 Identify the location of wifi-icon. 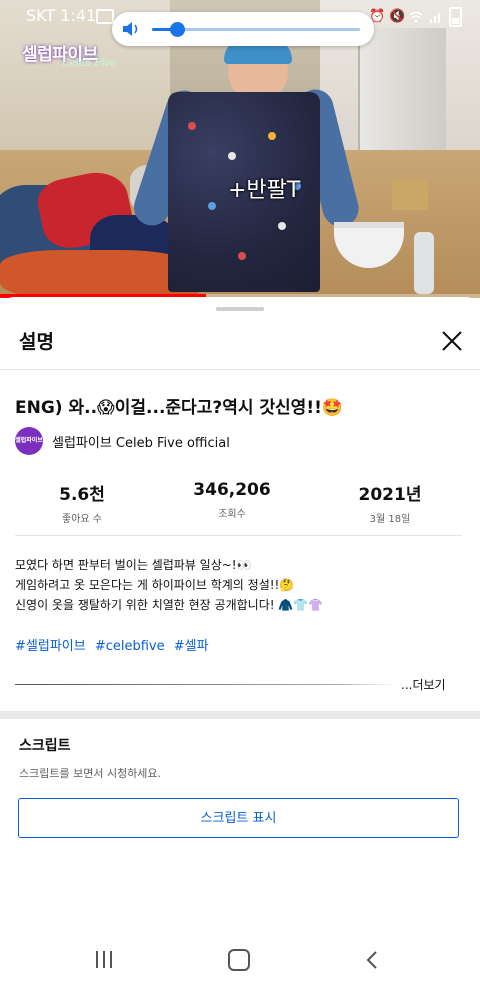
(416, 17).